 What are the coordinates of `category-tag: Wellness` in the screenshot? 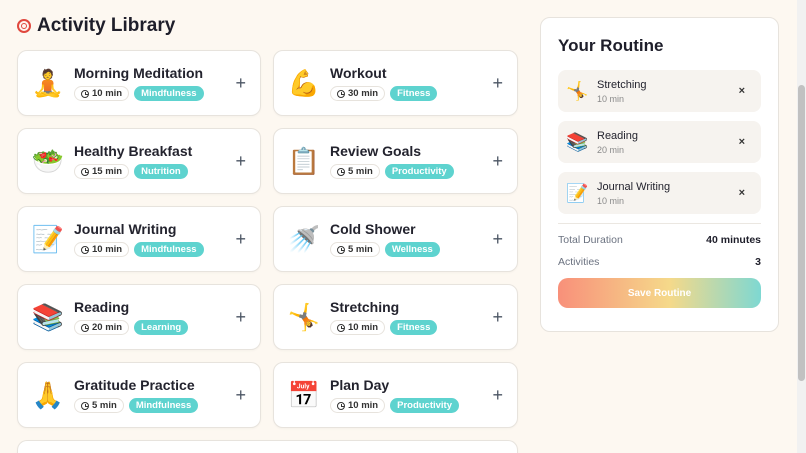 It's located at (412, 249).